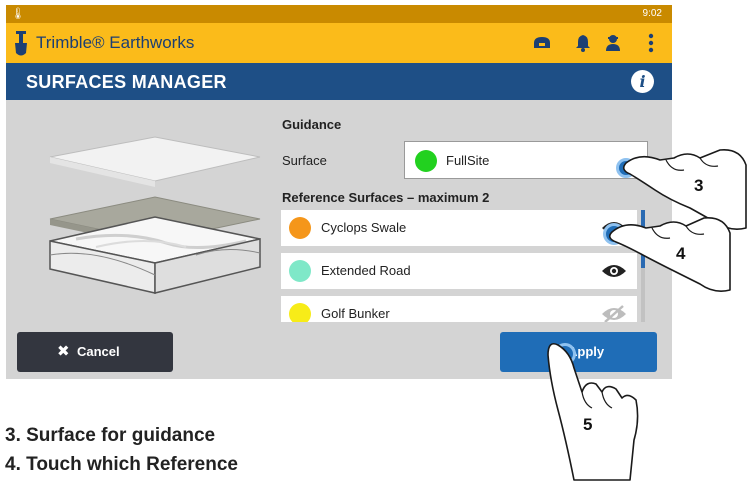 This screenshot has width=749, height=482. What do you see at coordinates (614, 43) in the screenshot?
I see `person-icon` at bounding box center [614, 43].